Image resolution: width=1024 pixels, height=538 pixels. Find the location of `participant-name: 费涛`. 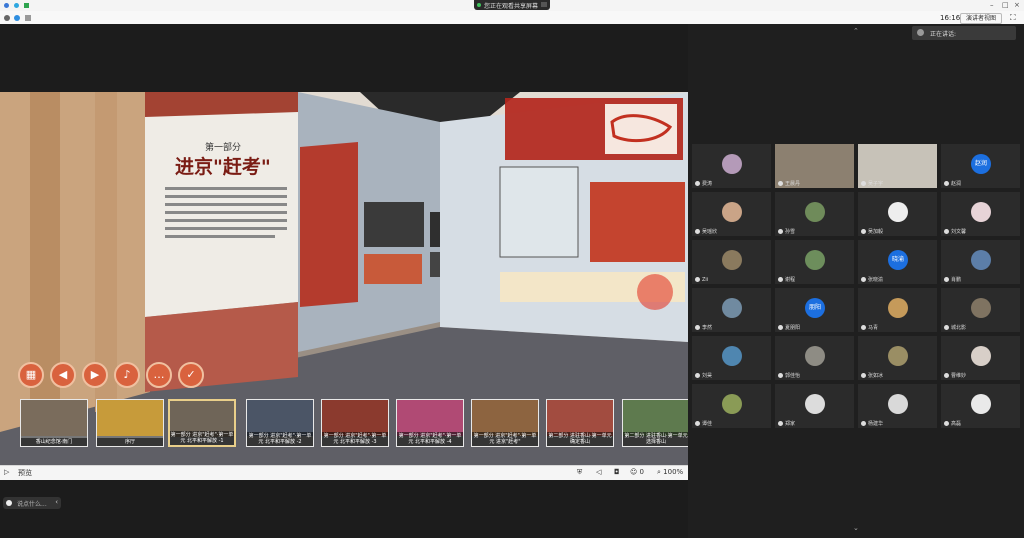

participant-name: 费涛 is located at coordinates (703, 183).